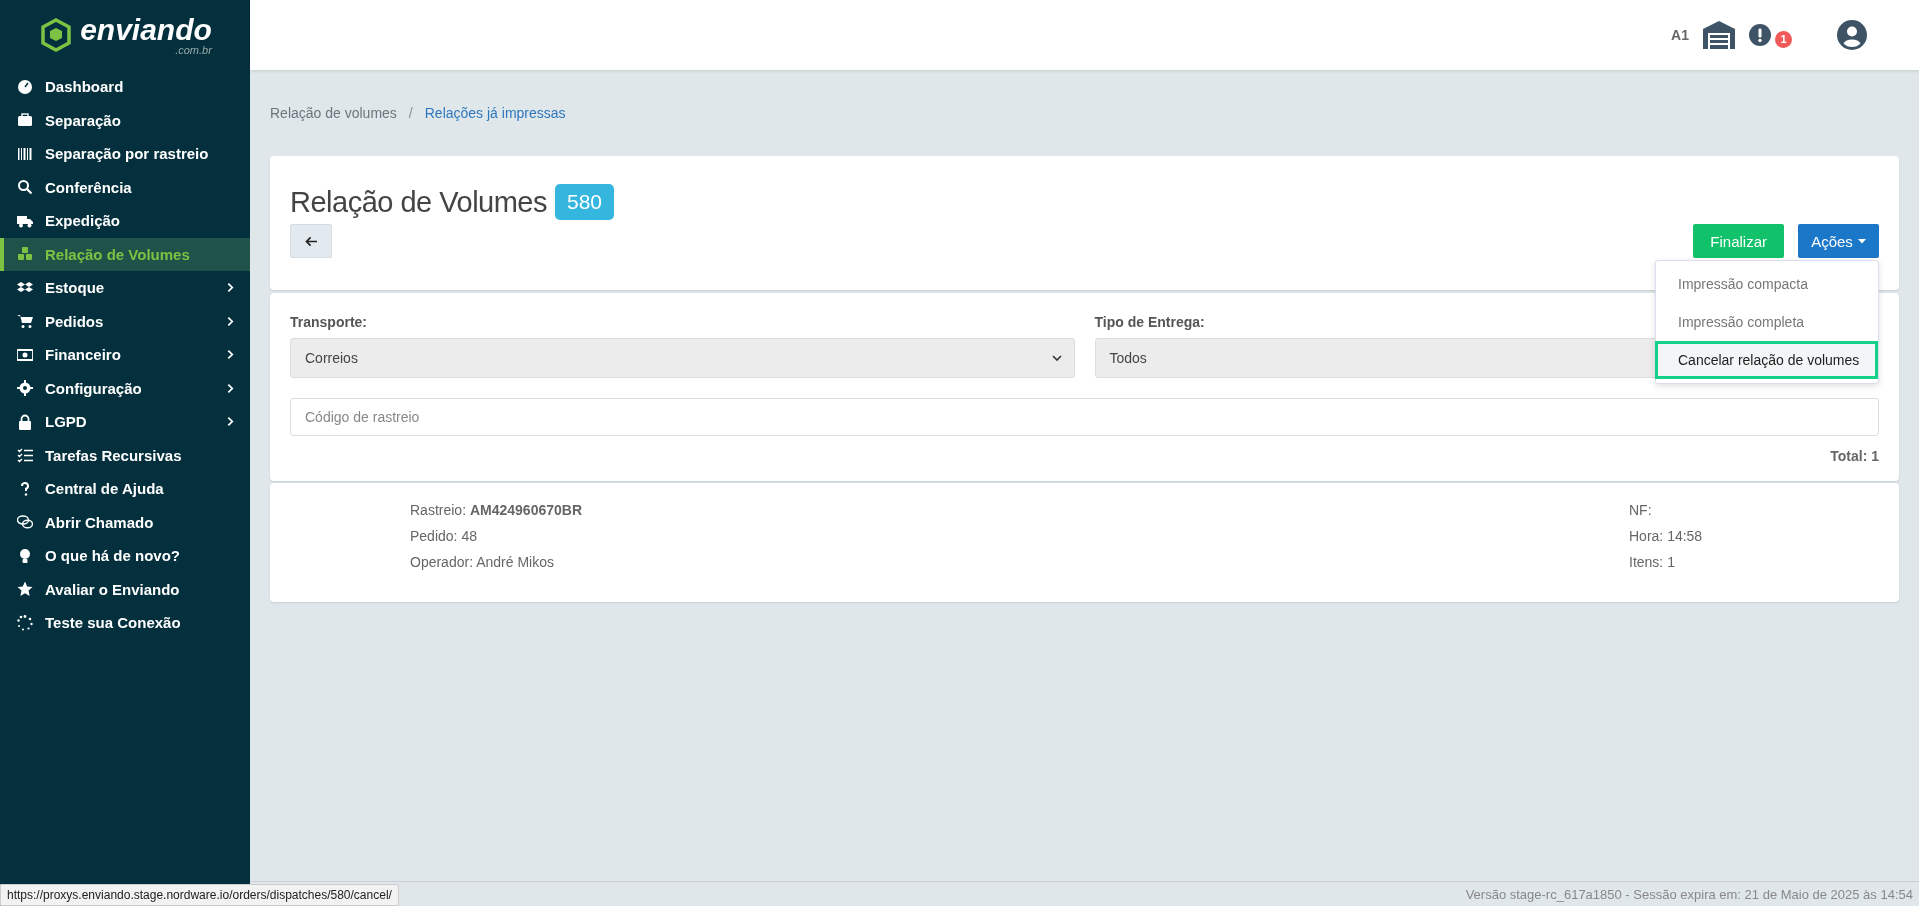 The image size is (1919, 906). Describe the element at coordinates (25, 522) in the screenshot. I see `chat-icon` at that location.